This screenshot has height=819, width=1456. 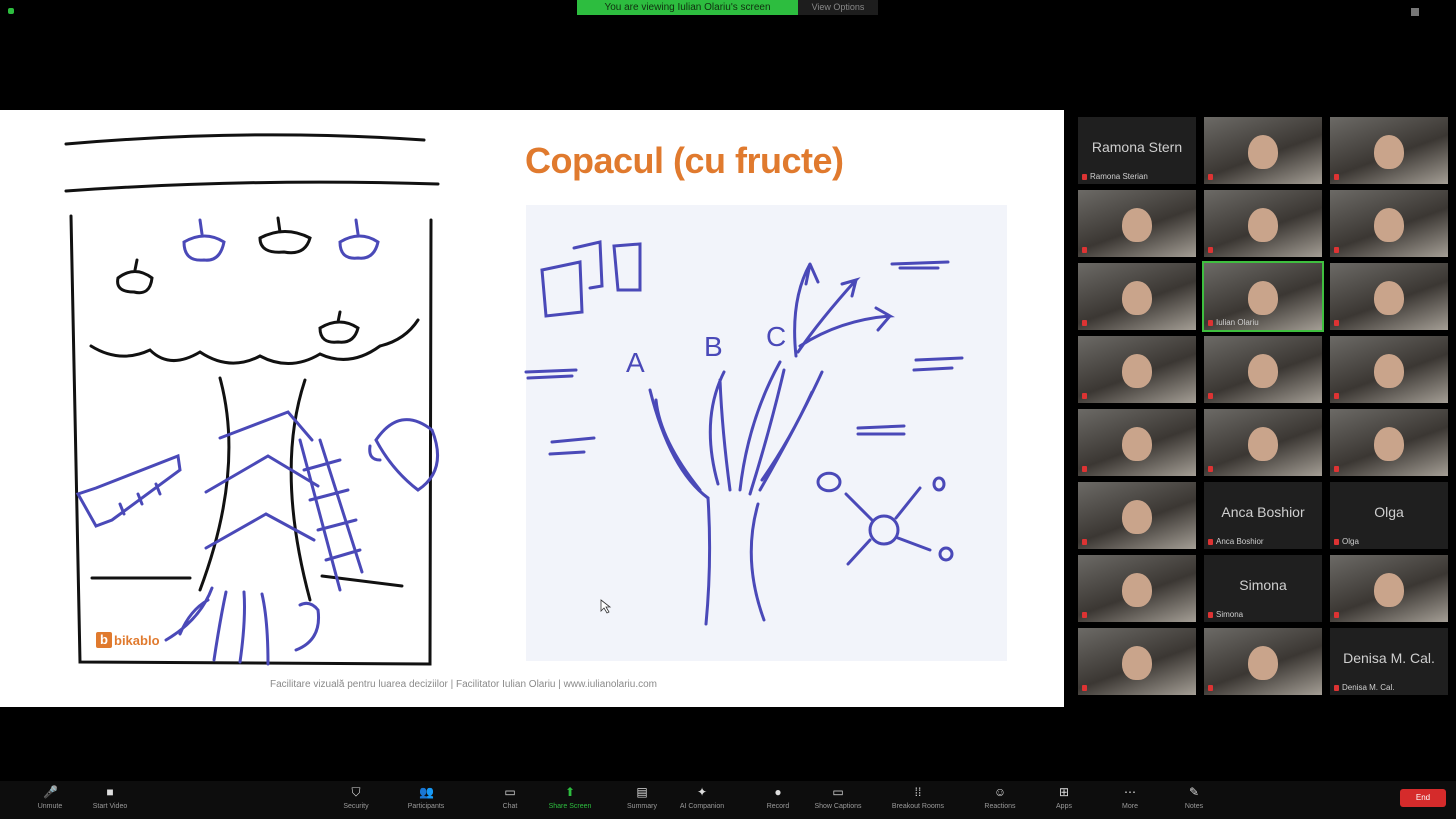 What do you see at coordinates (1263, 296) in the screenshot?
I see `participant-tile: Iulian Olariu` at bounding box center [1263, 296].